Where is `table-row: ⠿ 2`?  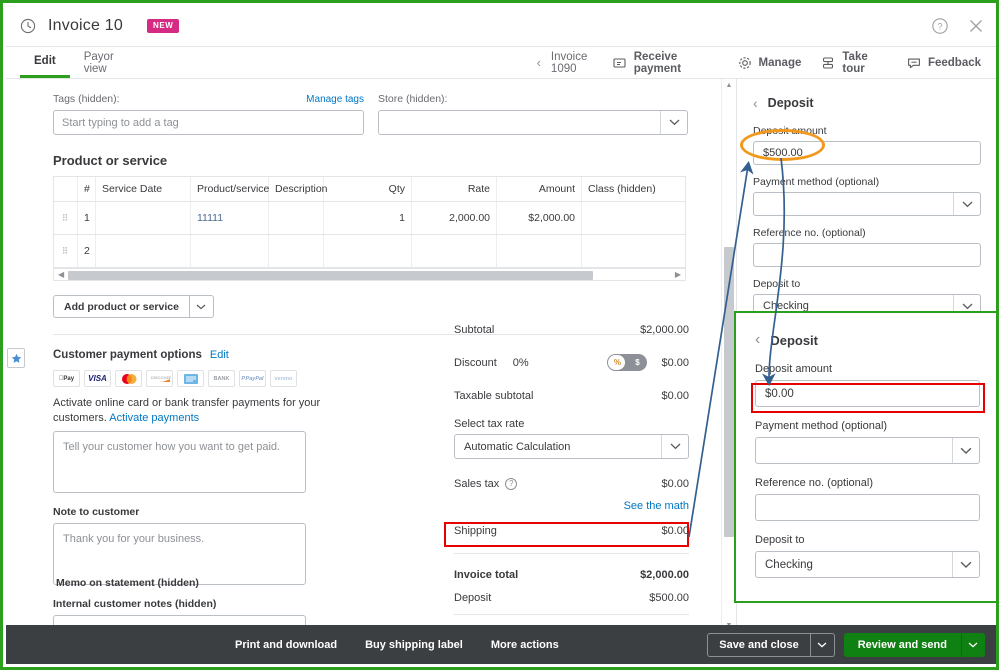
table-row: ⠿ 2 is located at coordinates (369, 251).